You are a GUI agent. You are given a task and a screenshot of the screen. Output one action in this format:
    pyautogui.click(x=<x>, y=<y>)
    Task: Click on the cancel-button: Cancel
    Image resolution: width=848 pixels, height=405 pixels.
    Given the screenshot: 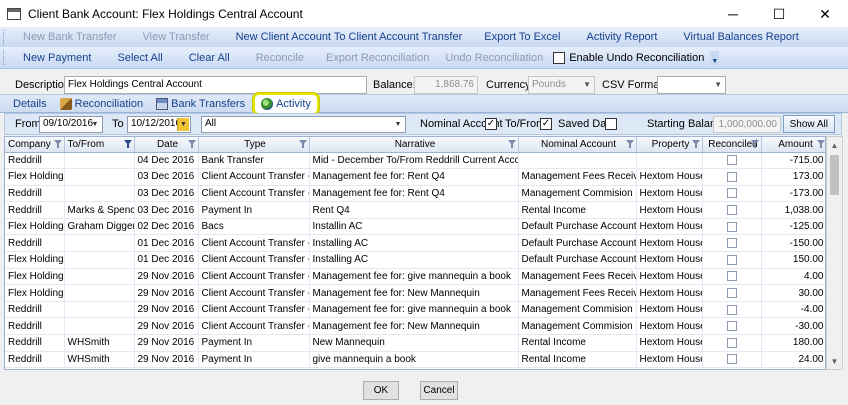 What is the action you would take?
    pyautogui.click(x=439, y=390)
    